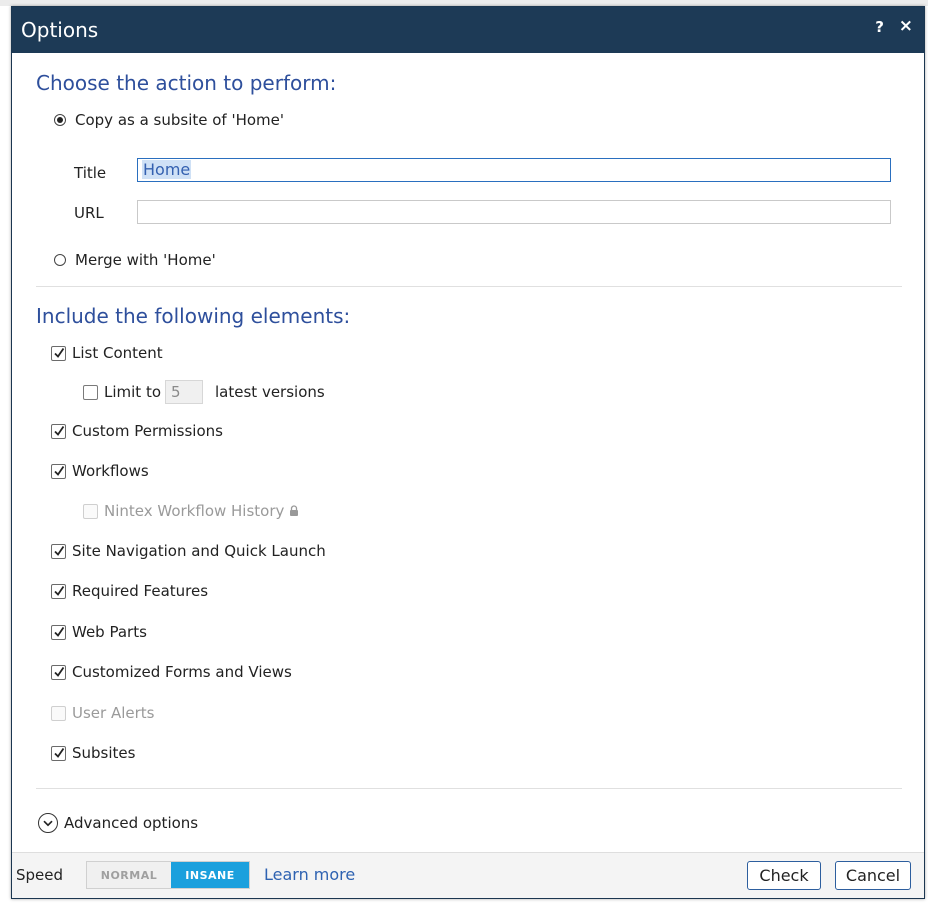 The height and width of the screenshot is (904, 928). I want to click on latest-versions-label: latest versions, so click(270, 392).